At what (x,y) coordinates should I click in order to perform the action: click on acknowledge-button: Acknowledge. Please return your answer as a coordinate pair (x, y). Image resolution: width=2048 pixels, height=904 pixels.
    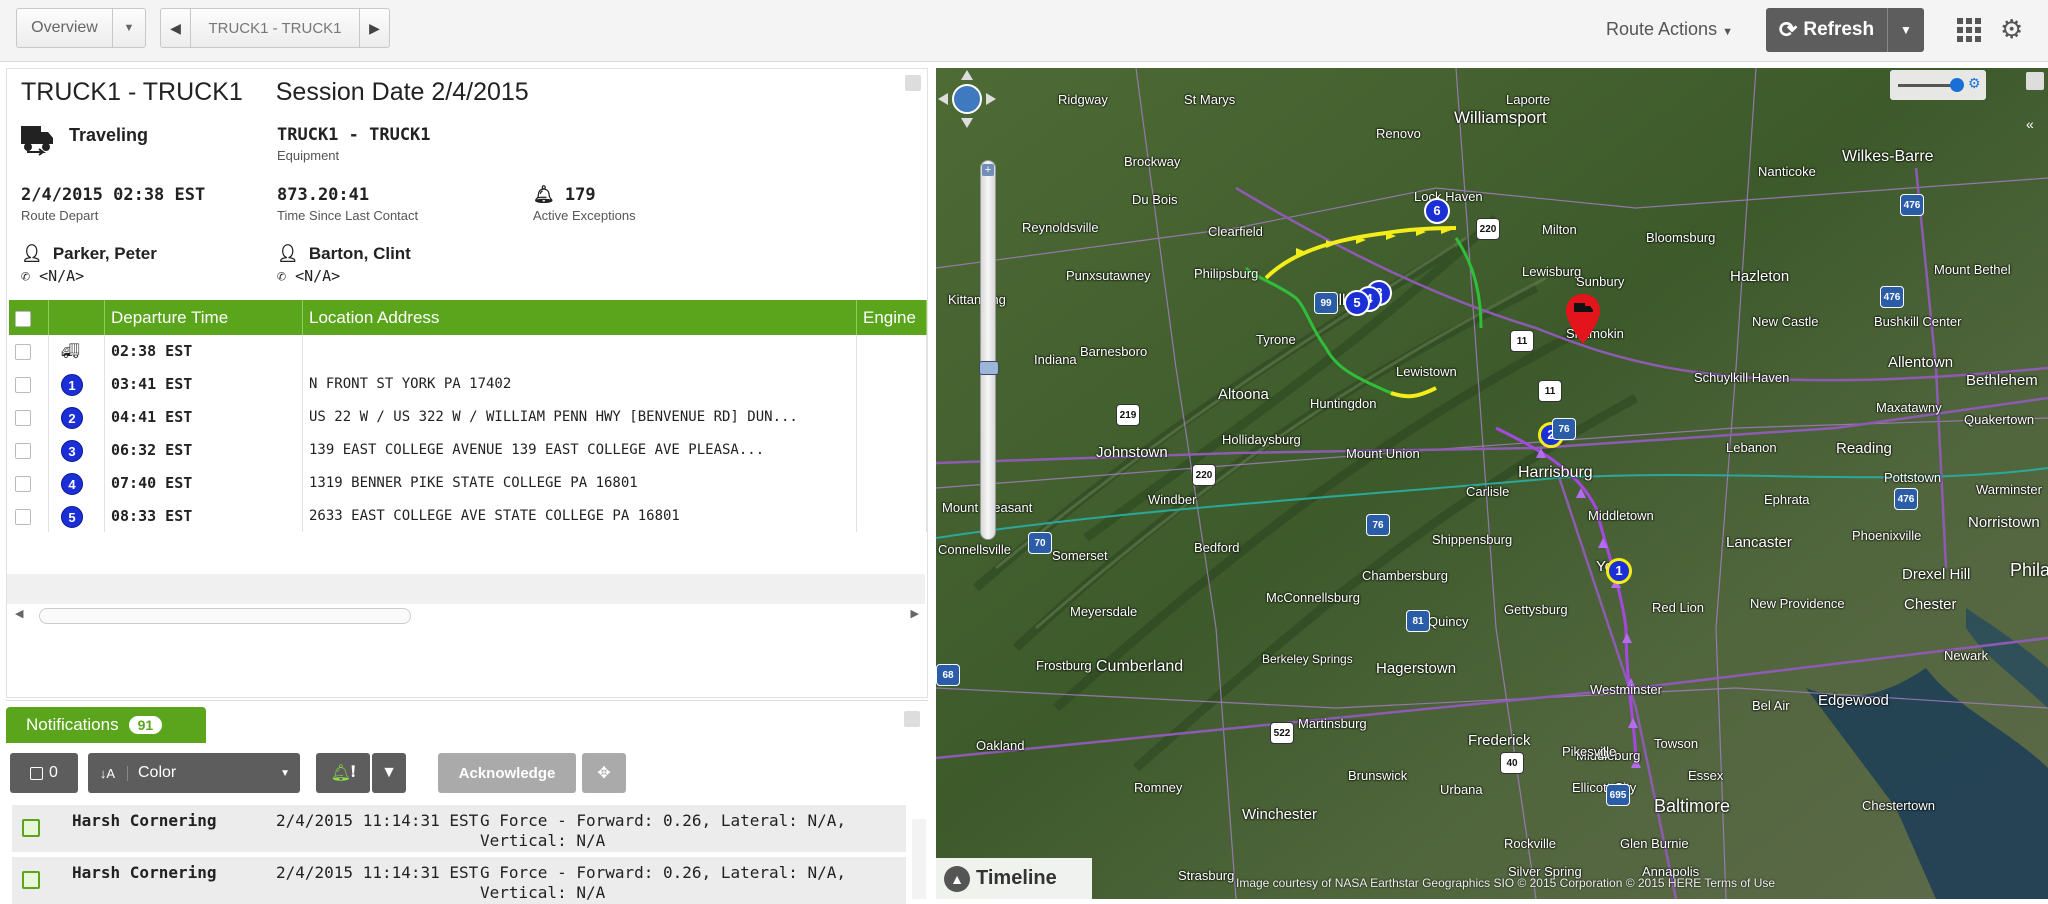
    Looking at the image, I should click on (507, 773).